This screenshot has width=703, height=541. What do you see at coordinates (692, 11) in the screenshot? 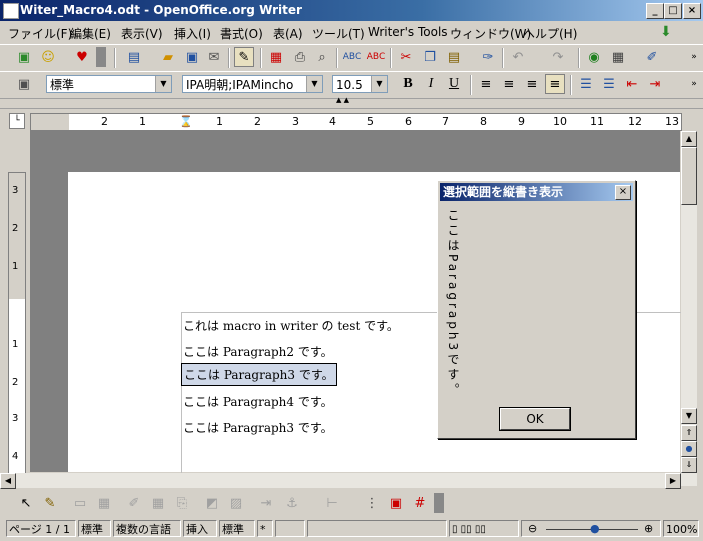
I see `close-button: ×` at bounding box center [692, 11].